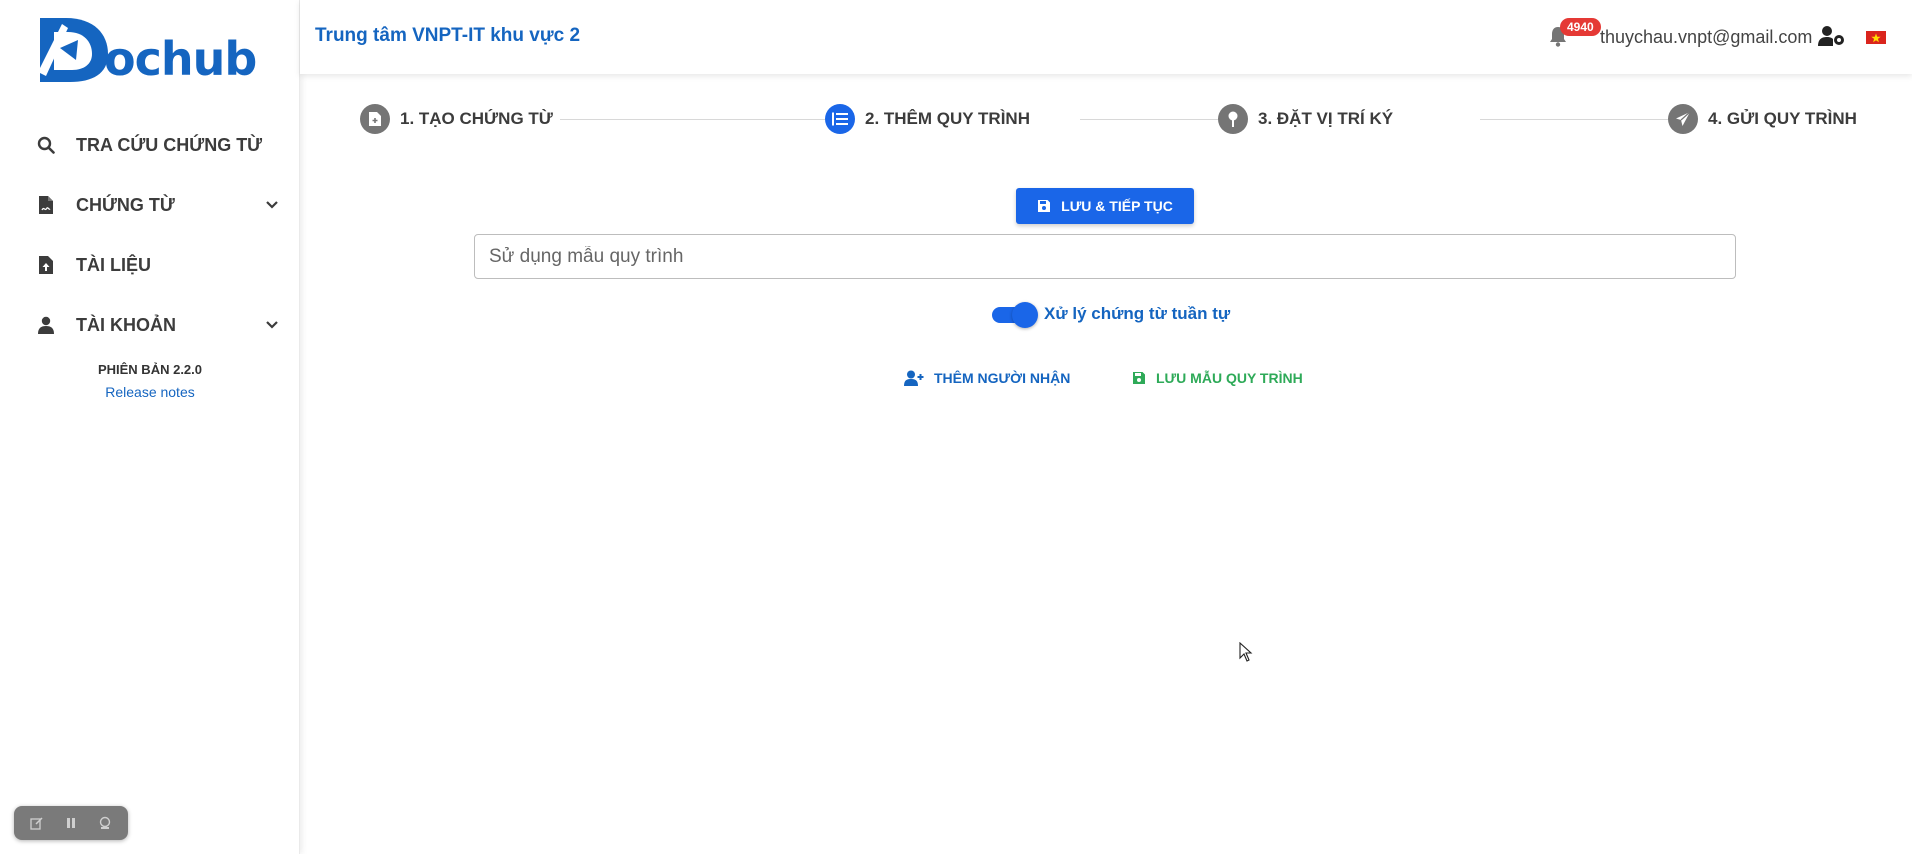  What do you see at coordinates (105, 823) in the screenshot?
I see `stop-record-icon` at bounding box center [105, 823].